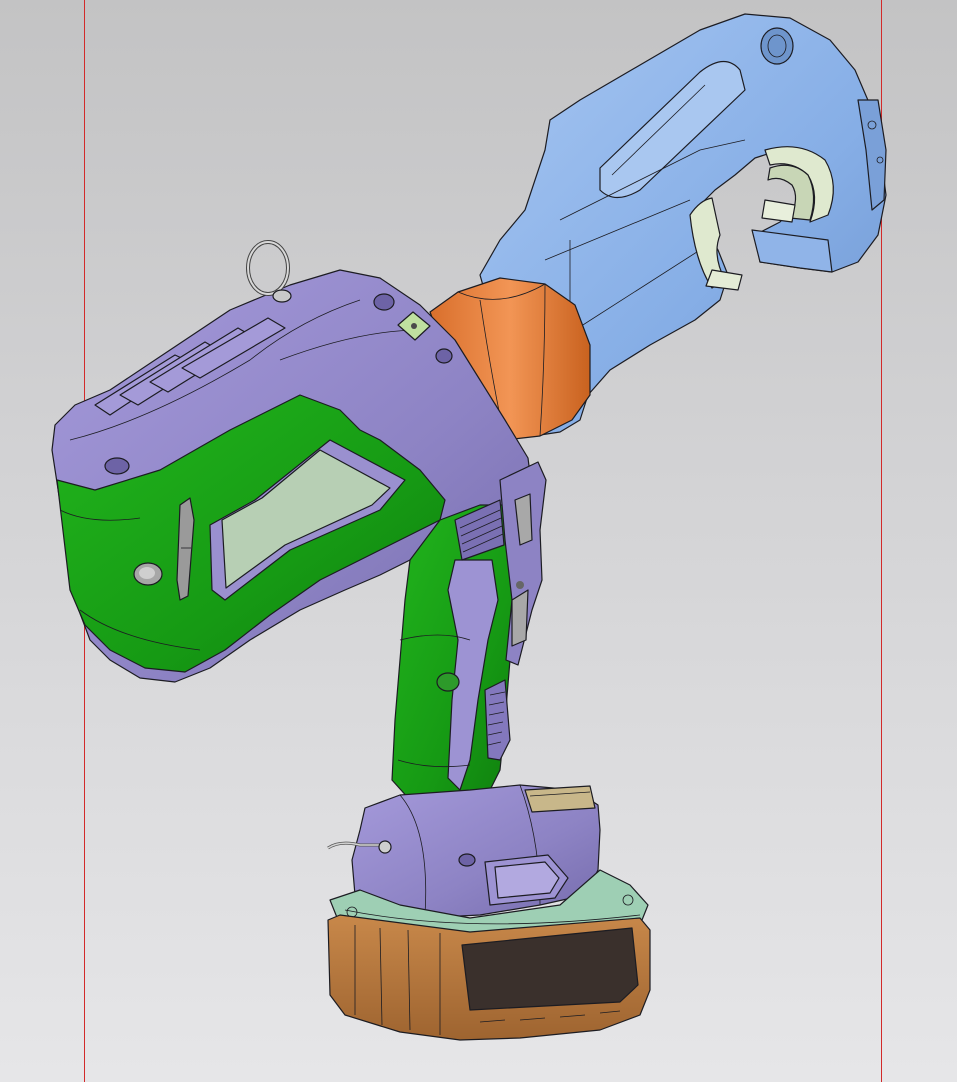  Describe the element at coordinates (489, 977) in the screenshot. I see `battery-pack` at that location.